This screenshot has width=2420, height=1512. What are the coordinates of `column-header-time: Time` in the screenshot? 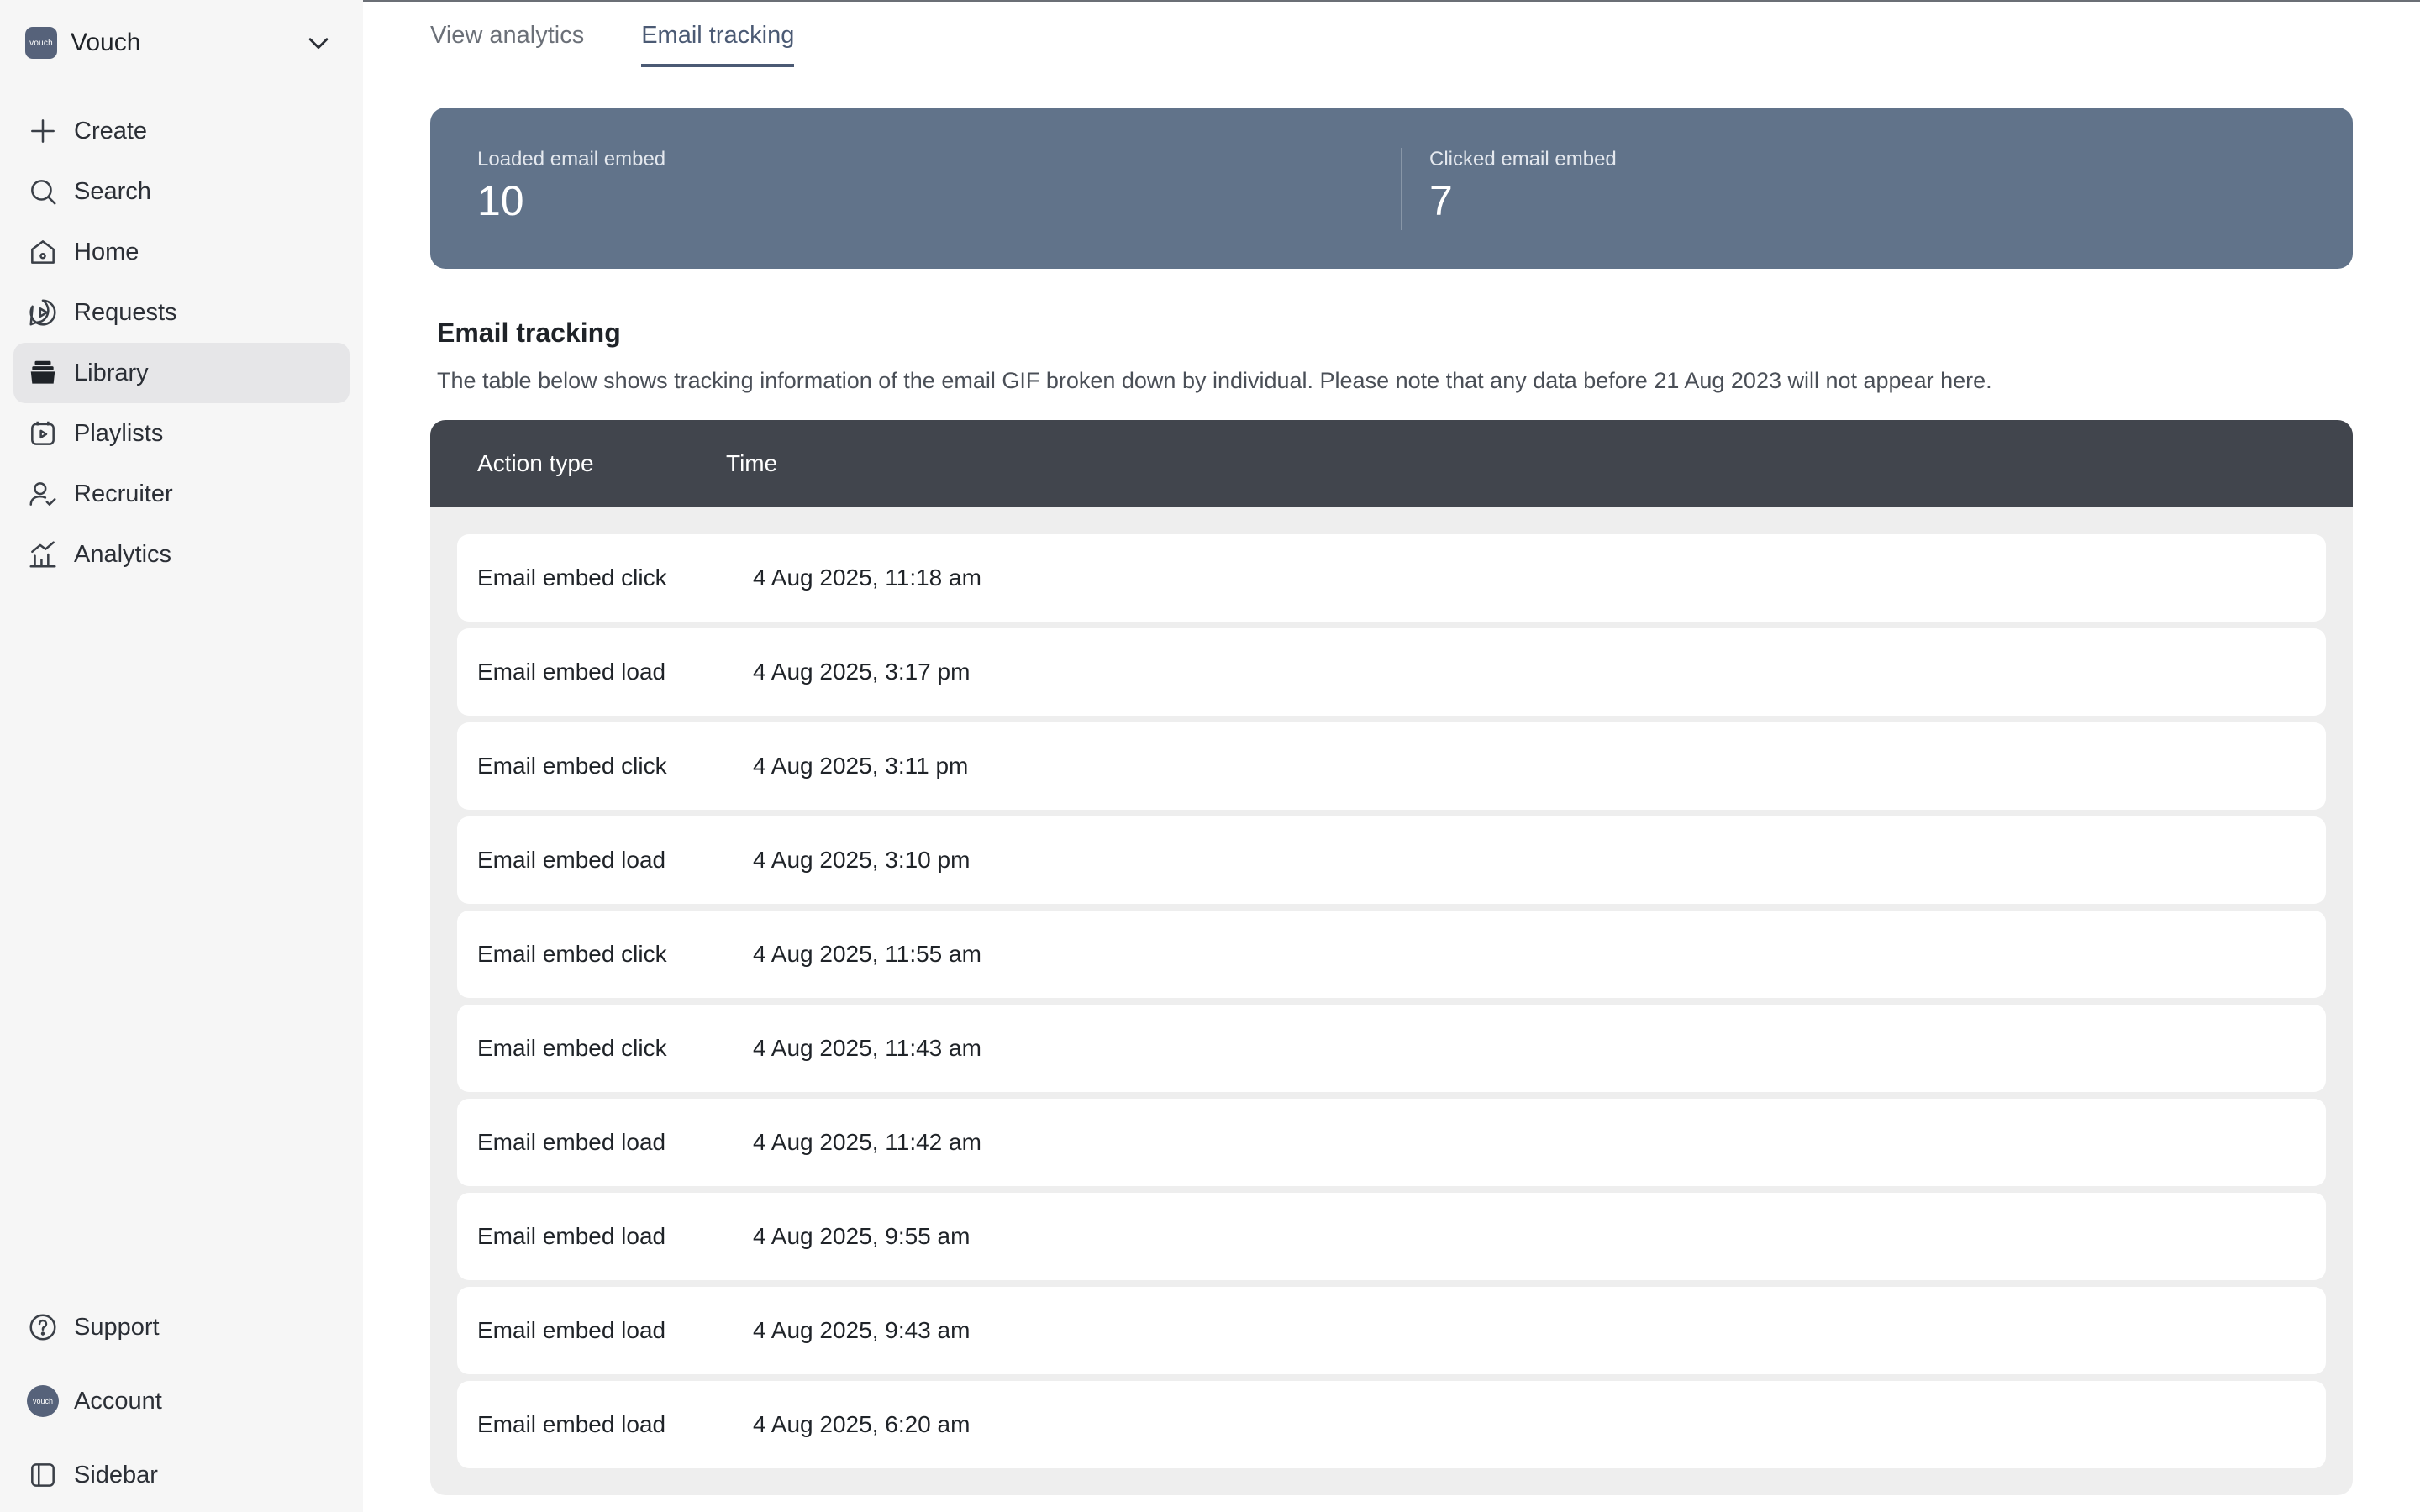 It's located at (752, 463).